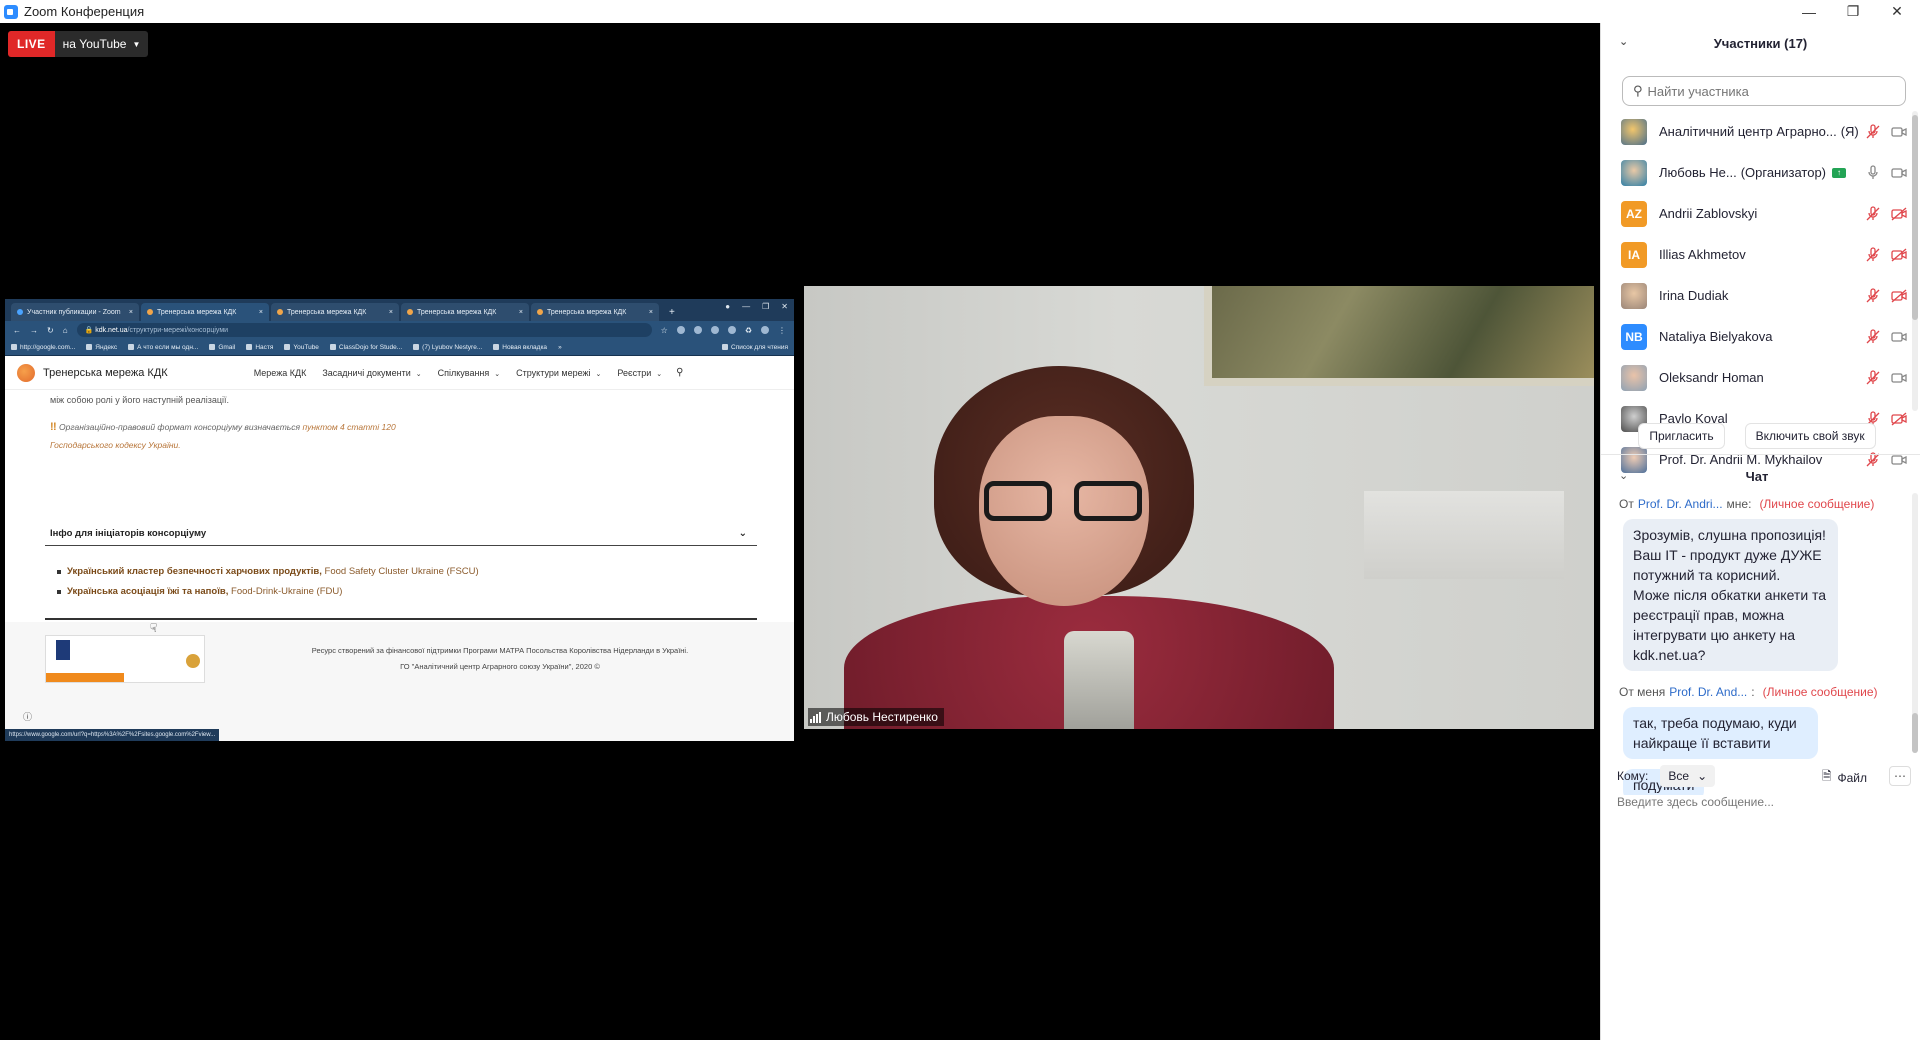 The image size is (1920, 1040). I want to click on participant-search: ⚲, so click(1764, 91).